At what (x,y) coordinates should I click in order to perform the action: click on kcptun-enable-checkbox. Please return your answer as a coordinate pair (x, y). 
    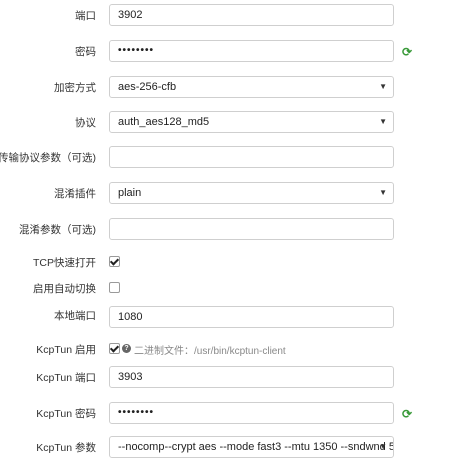
    Looking at the image, I should click on (114, 348).